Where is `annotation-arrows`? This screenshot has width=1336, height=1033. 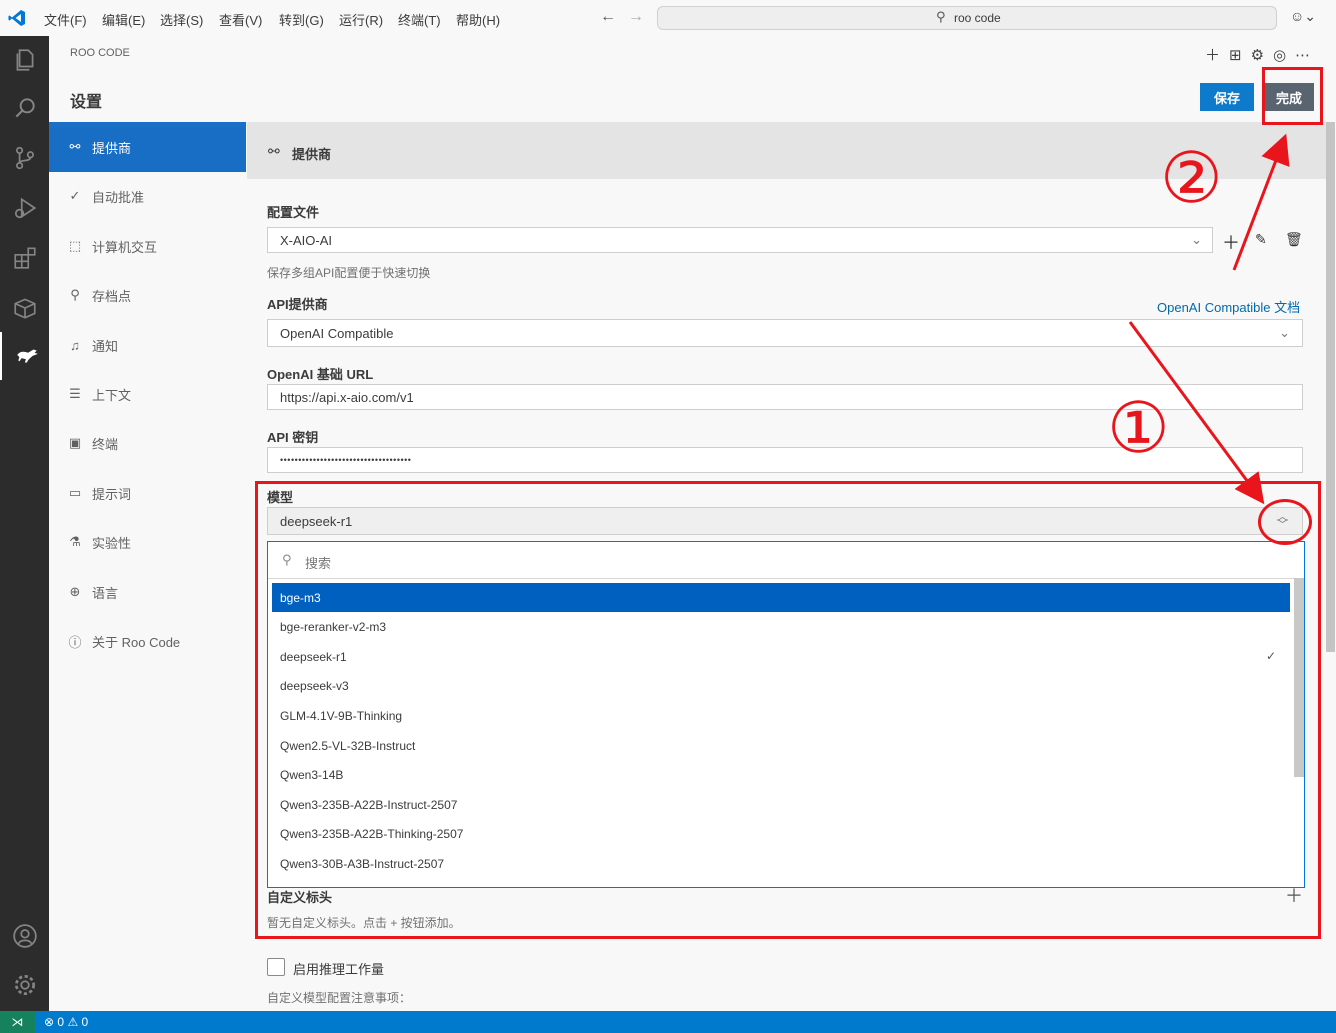 annotation-arrows is located at coordinates (1209, 319).